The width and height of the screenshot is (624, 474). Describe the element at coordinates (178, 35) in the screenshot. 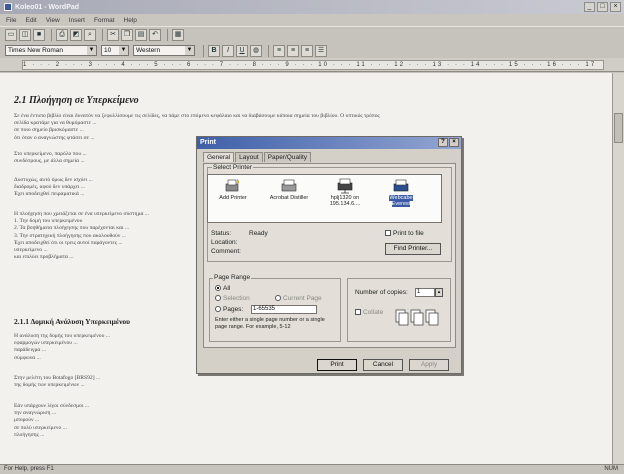

I see `insert-date-icon: ▦` at that location.